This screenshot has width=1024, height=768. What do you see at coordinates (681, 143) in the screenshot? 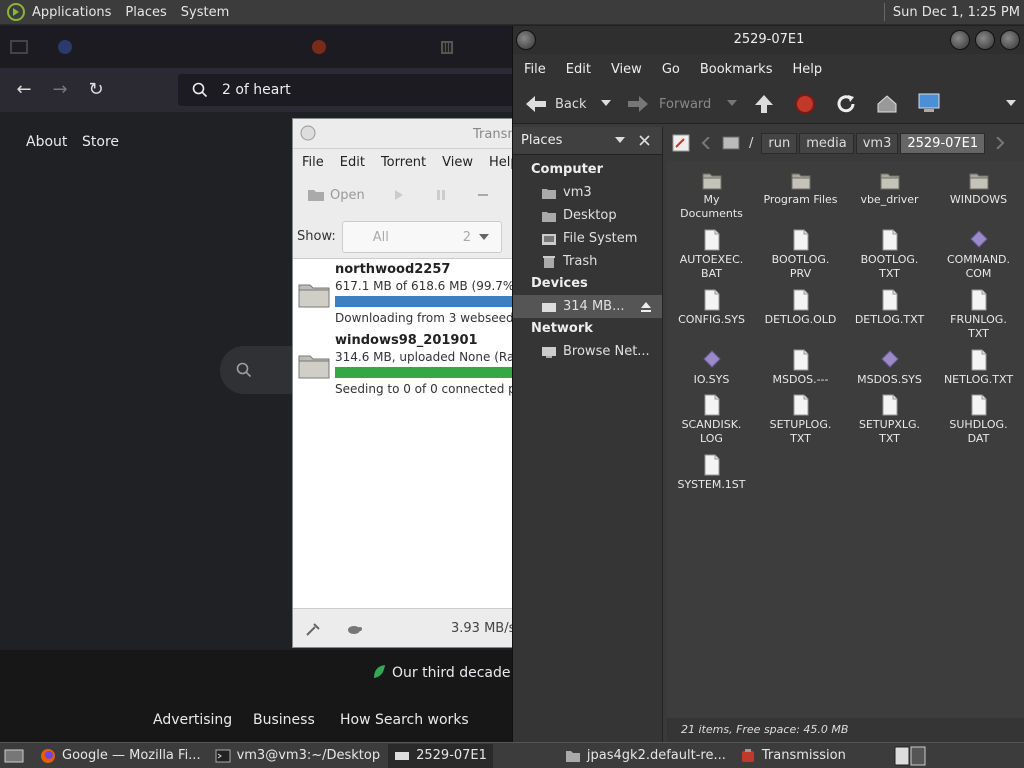
I see `edit-location-icon` at bounding box center [681, 143].